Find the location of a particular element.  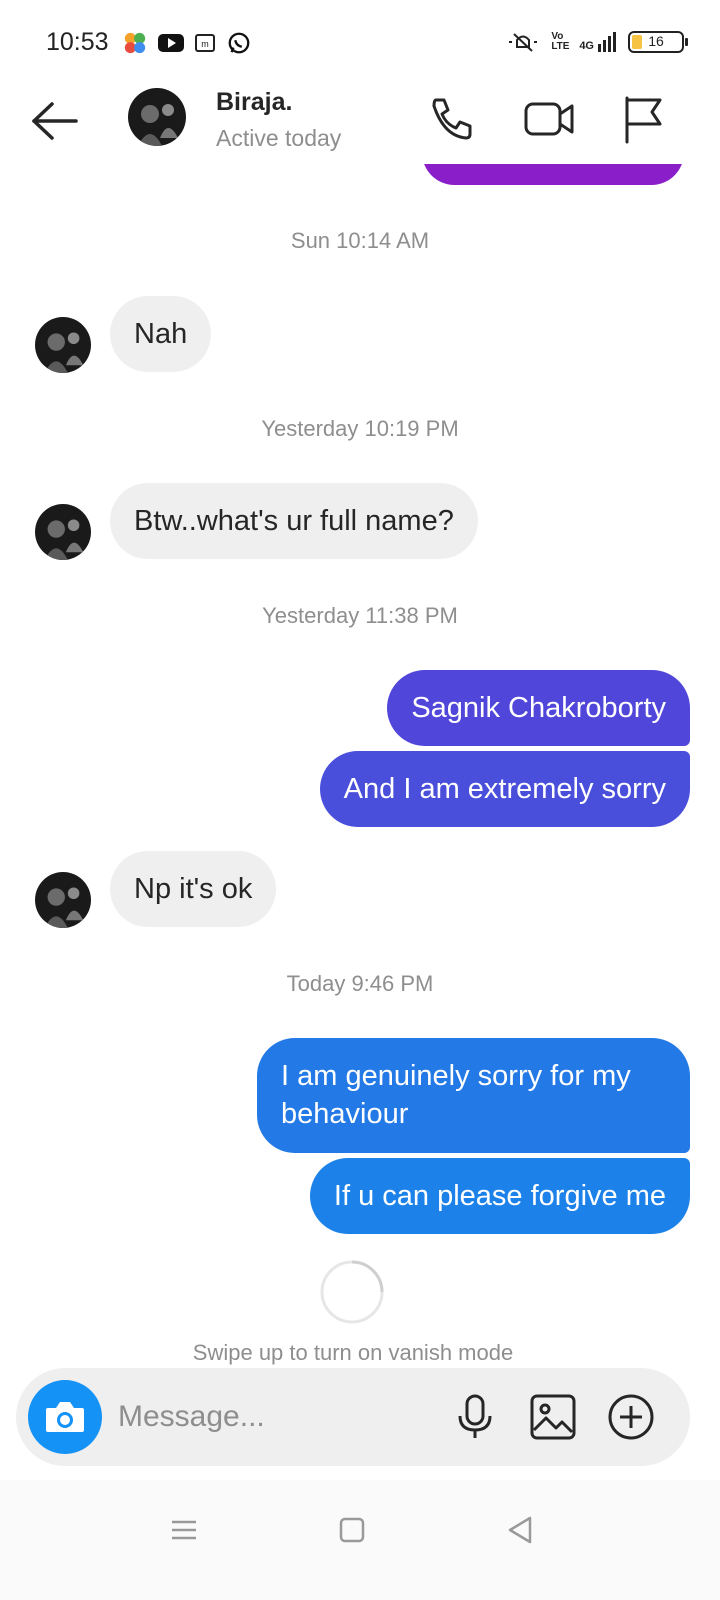

incoming-message: Nah is located at coordinates (161, 334).